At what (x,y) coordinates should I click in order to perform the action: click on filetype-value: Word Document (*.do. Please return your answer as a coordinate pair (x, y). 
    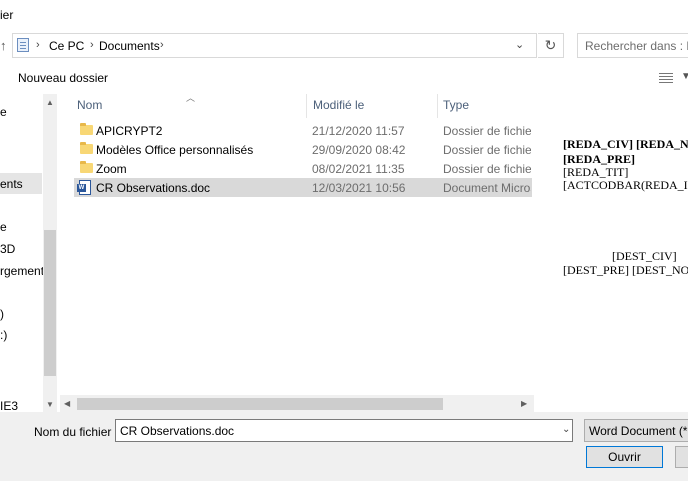
    Looking at the image, I should click on (638, 431).